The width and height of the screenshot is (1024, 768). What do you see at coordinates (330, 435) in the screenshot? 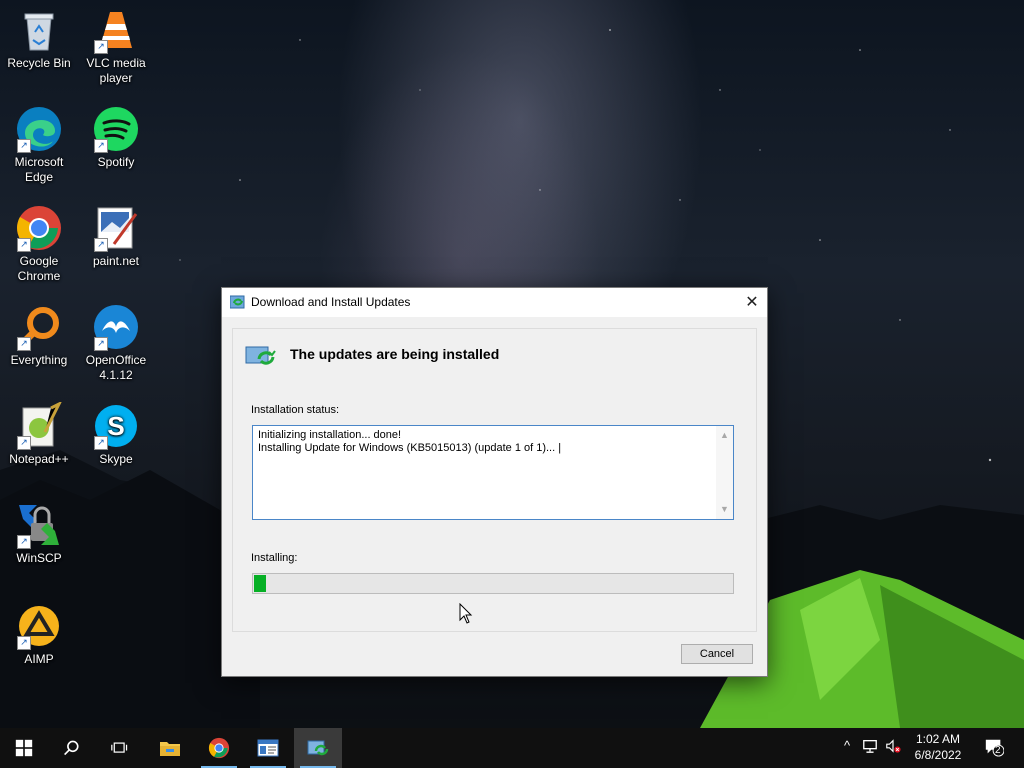
I see `log-line: Initializing installation... done!` at bounding box center [330, 435].